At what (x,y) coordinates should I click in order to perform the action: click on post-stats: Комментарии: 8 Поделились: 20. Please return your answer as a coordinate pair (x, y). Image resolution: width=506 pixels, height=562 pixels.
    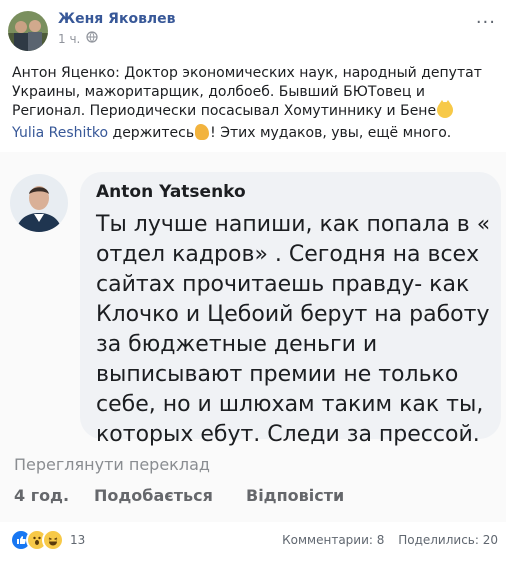
    Looking at the image, I should click on (390, 540).